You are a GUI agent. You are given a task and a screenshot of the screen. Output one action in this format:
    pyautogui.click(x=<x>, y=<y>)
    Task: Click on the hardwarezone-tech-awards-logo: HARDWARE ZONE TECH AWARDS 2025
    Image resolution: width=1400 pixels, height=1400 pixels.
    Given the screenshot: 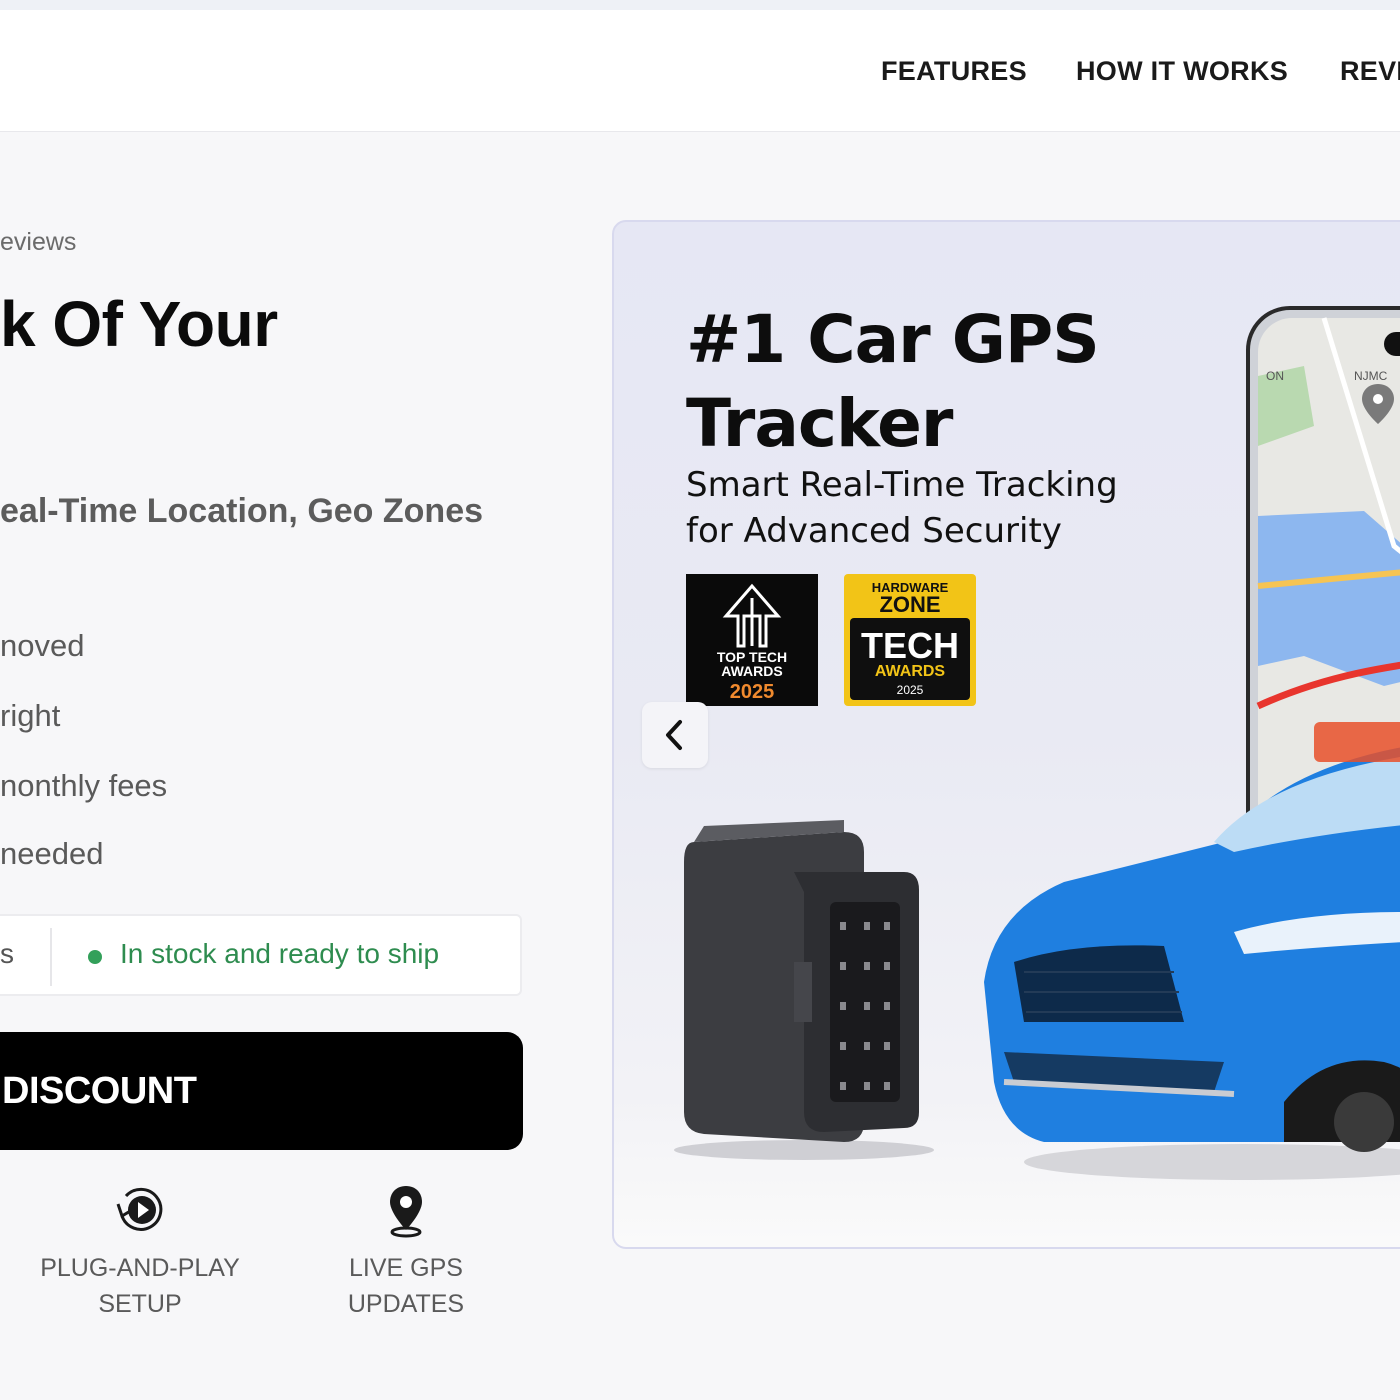 What is the action you would take?
    pyautogui.click(x=910, y=640)
    